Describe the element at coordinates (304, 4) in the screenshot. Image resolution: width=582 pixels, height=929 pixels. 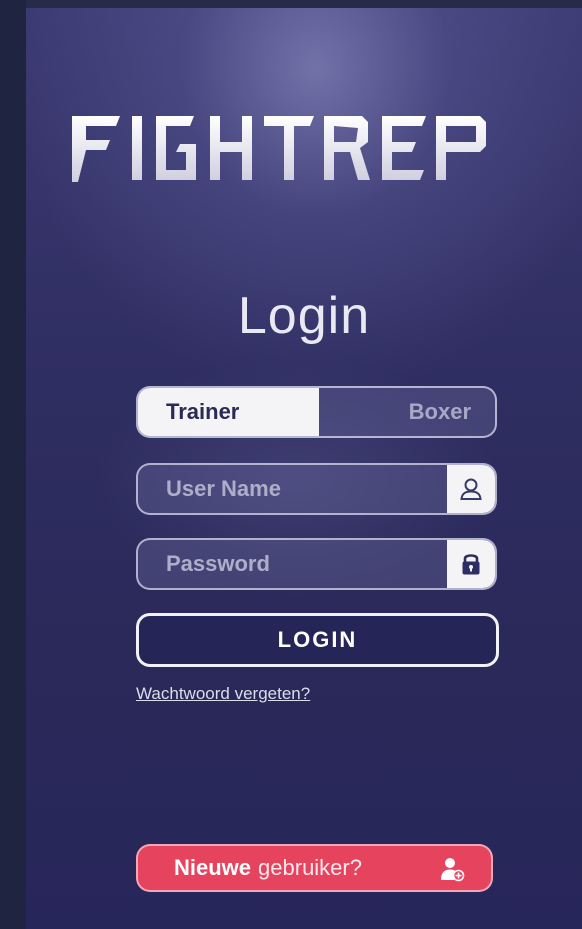
I see `top-strip` at that location.